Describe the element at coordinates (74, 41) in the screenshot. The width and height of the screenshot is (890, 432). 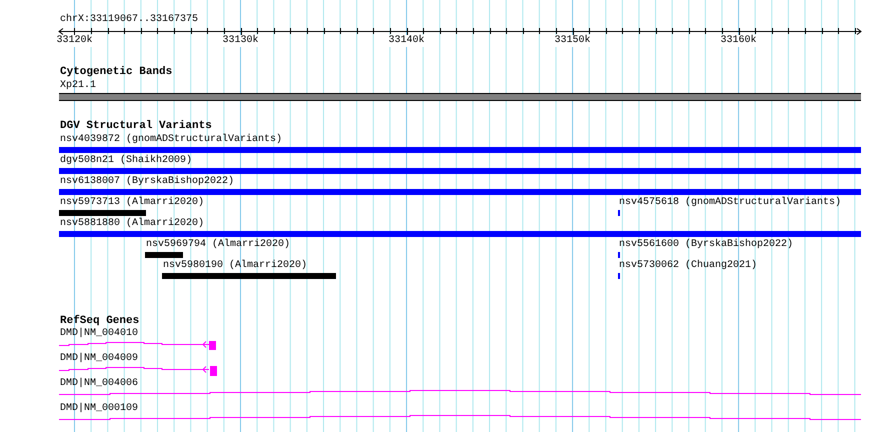
I see `tick-label: 33120k` at that location.